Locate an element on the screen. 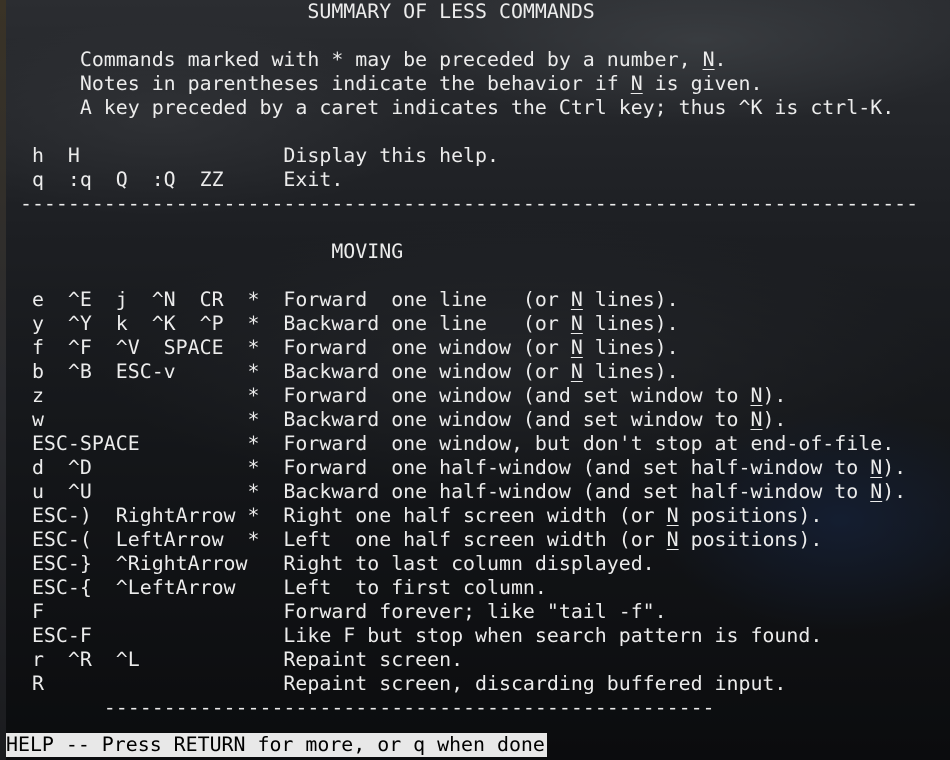 The image size is (950, 760). help-text-line: q :q Q :Q ZZ Exit. is located at coordinates (478, 180).